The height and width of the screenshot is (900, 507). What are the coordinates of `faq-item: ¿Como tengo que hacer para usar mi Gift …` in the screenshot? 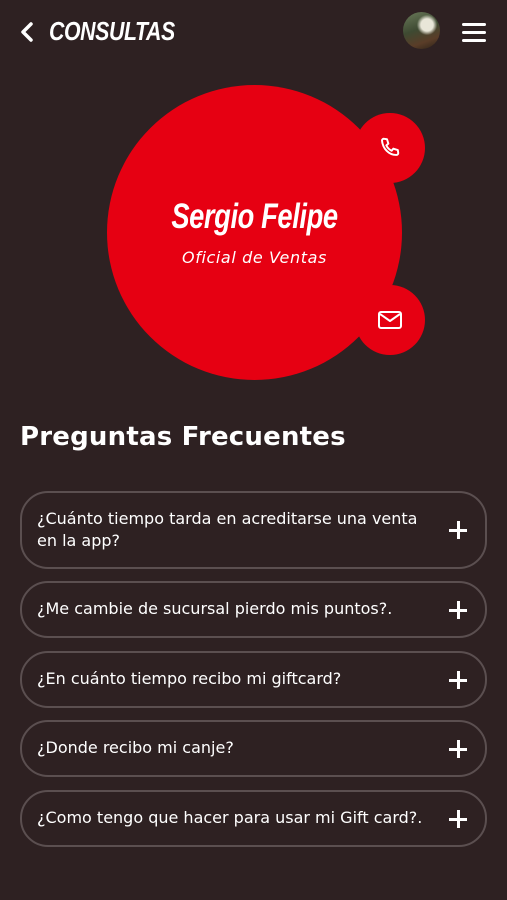 It's located at (253, 818).